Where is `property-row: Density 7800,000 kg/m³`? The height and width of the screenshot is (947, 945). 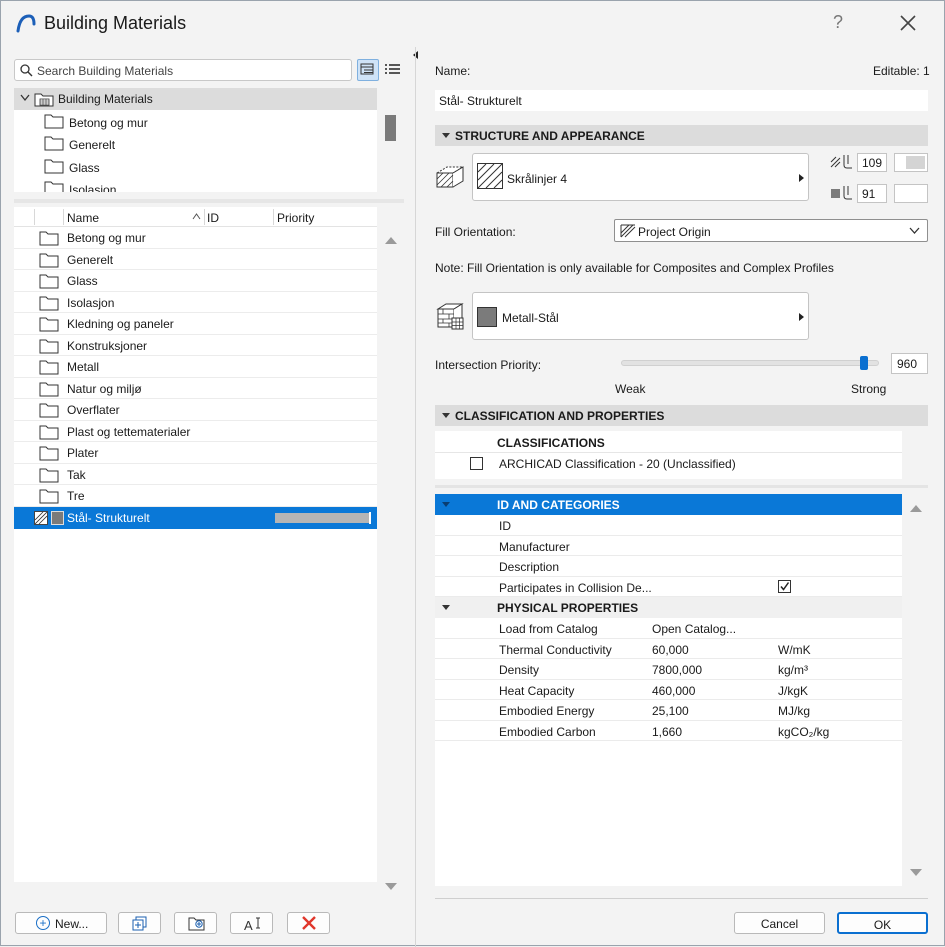 property-row: Density 7800,000 kg/m³ is located at coordinates (668, 669).